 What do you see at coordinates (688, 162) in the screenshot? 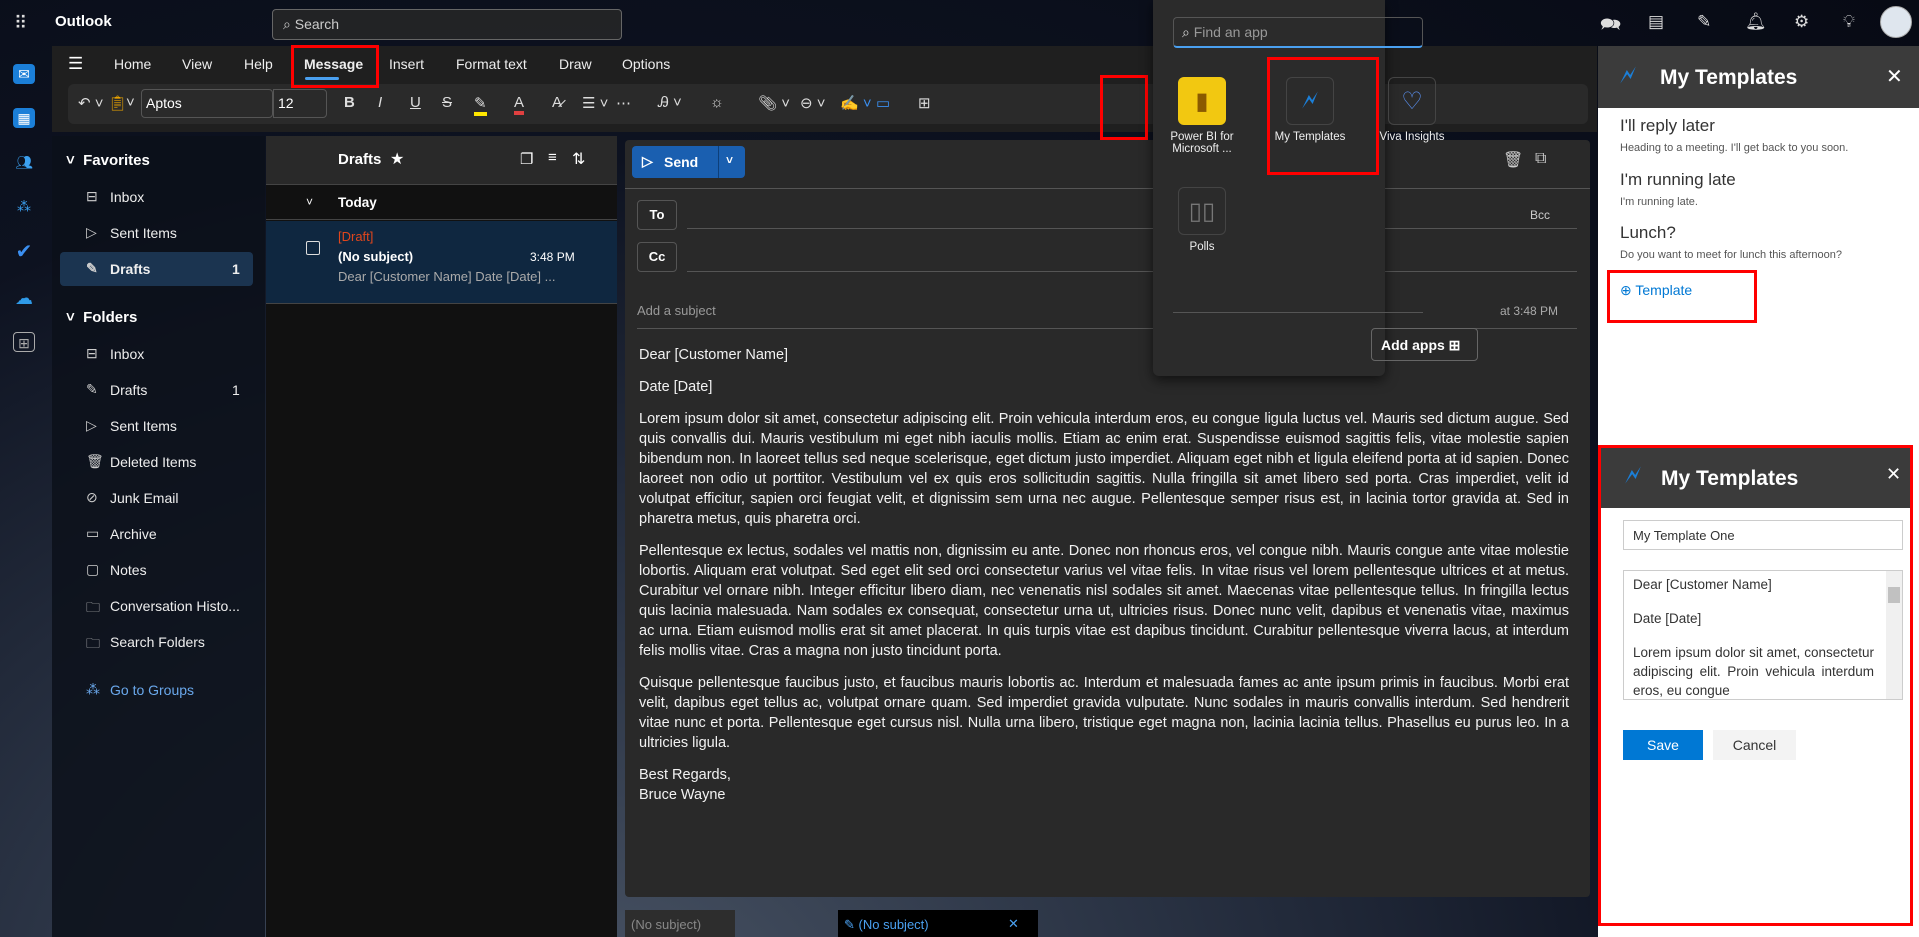
I see `send-button: ▷ Send ˅` at bounding box center [688, 162].